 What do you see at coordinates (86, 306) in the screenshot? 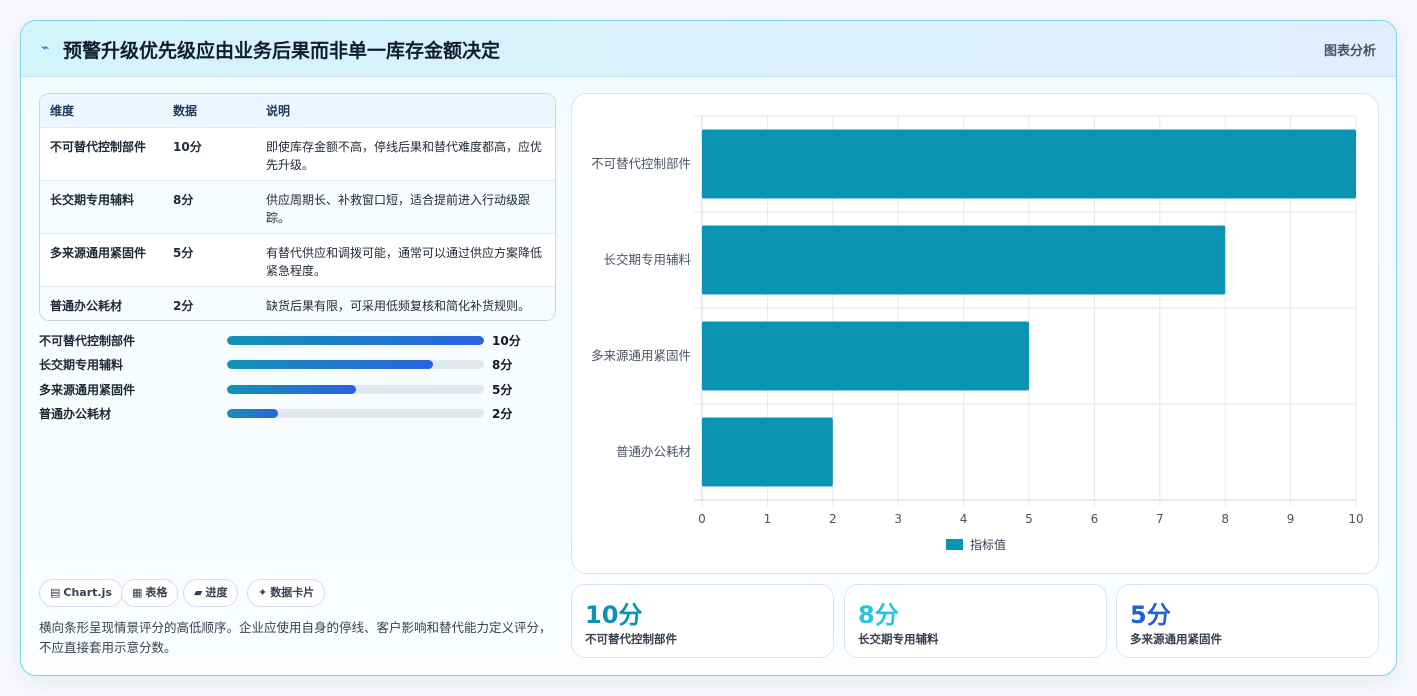
I see `row-dimension: 普通办公耗材` at bounding box center [86, 306].